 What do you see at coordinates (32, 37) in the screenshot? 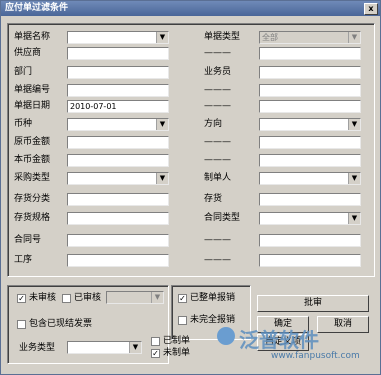
I see `left-field-label-0: 单据名称` at bounding box center [32, 37].